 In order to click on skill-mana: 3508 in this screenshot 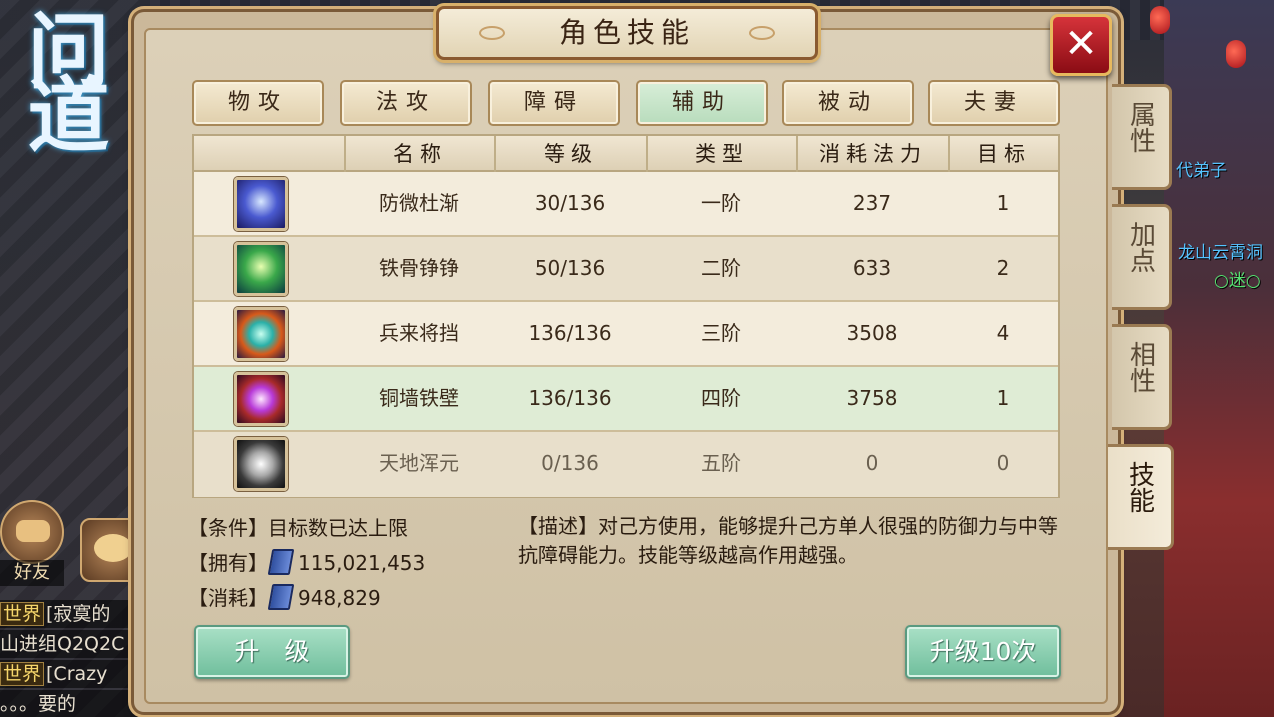, I will do `click(872, 333)`.